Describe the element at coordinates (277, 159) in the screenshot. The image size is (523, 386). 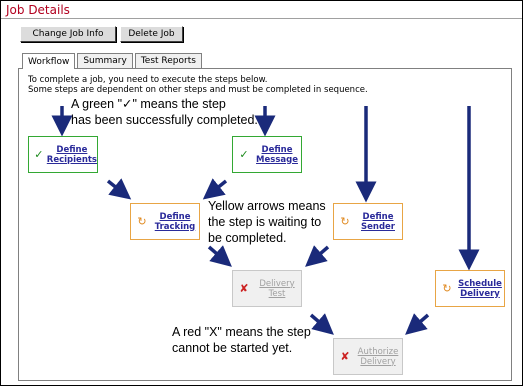
I see `step-label-line-2: Message` at that location.